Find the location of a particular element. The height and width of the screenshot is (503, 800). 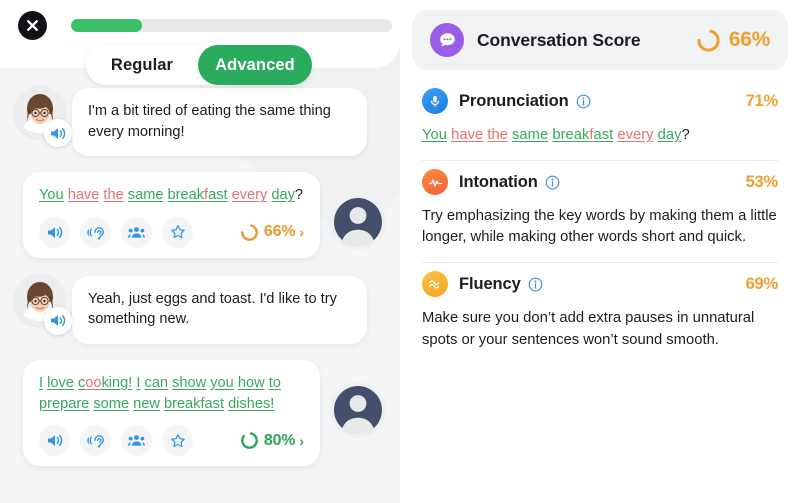

tab-regular: Regular is located at coordinates (142, 65).